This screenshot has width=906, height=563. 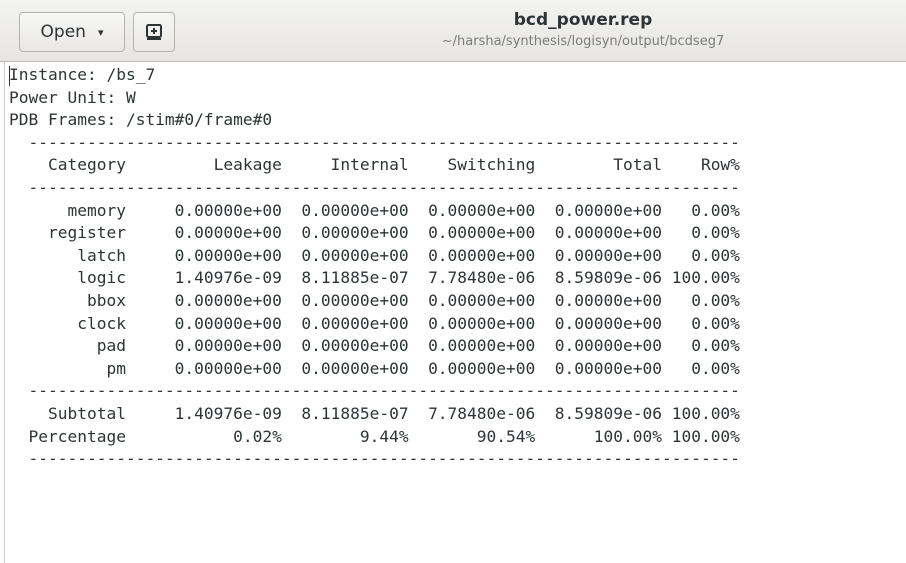 I want to click on open-button-label: Open, so click(x=63, y=32).